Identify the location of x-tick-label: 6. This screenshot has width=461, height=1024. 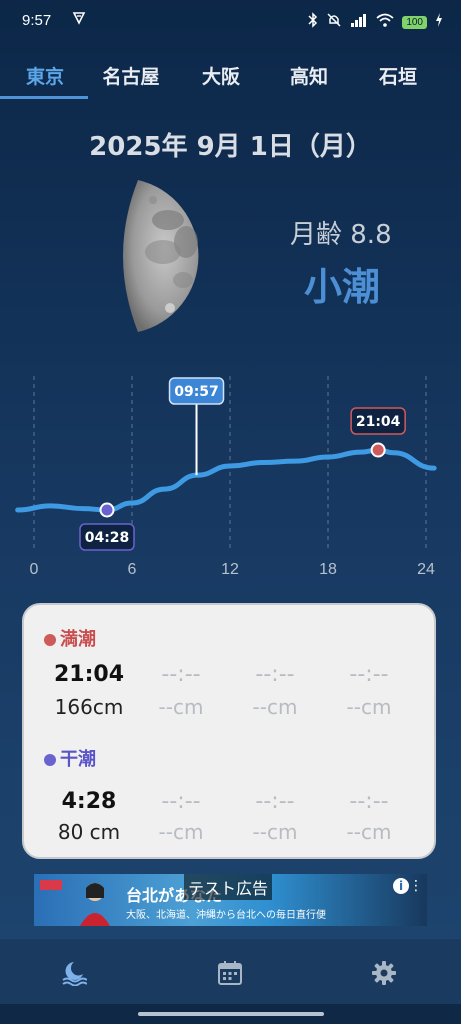
(132, 569).